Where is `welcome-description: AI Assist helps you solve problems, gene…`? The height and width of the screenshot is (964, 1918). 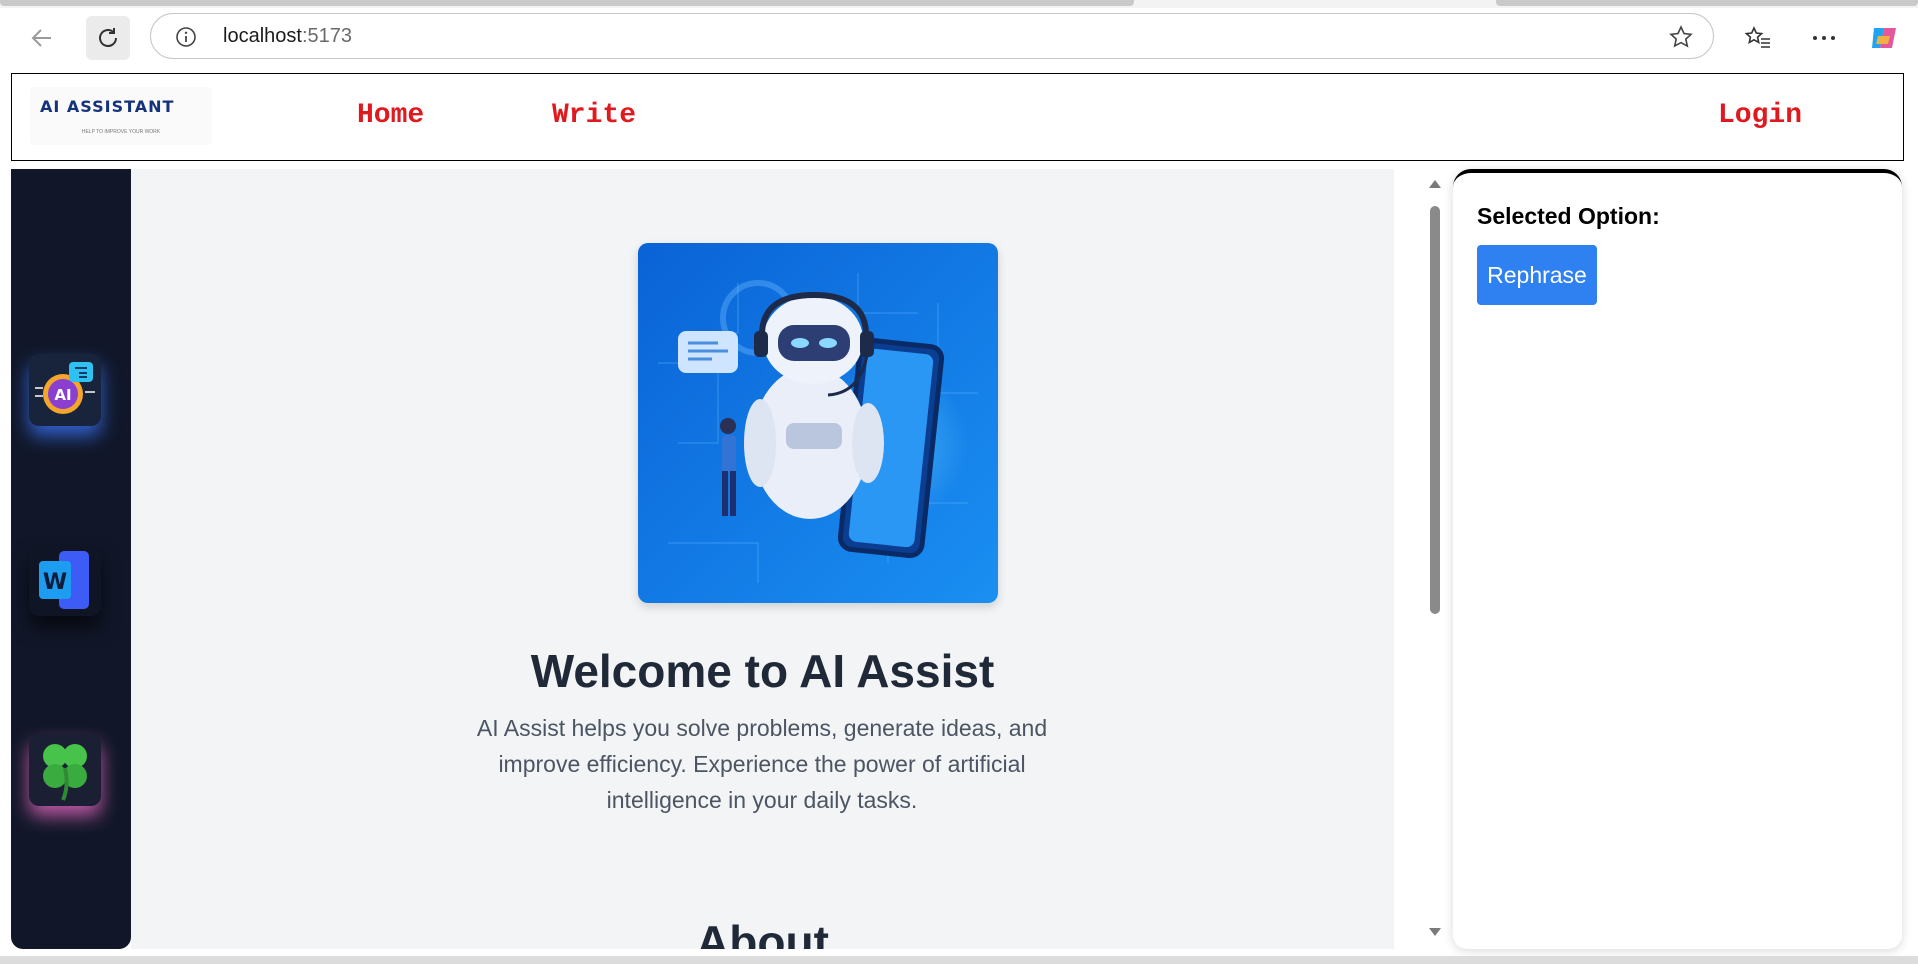
welcome-description: AI Assist helps you solve problems, gene… is located at coordinates (762, 764).